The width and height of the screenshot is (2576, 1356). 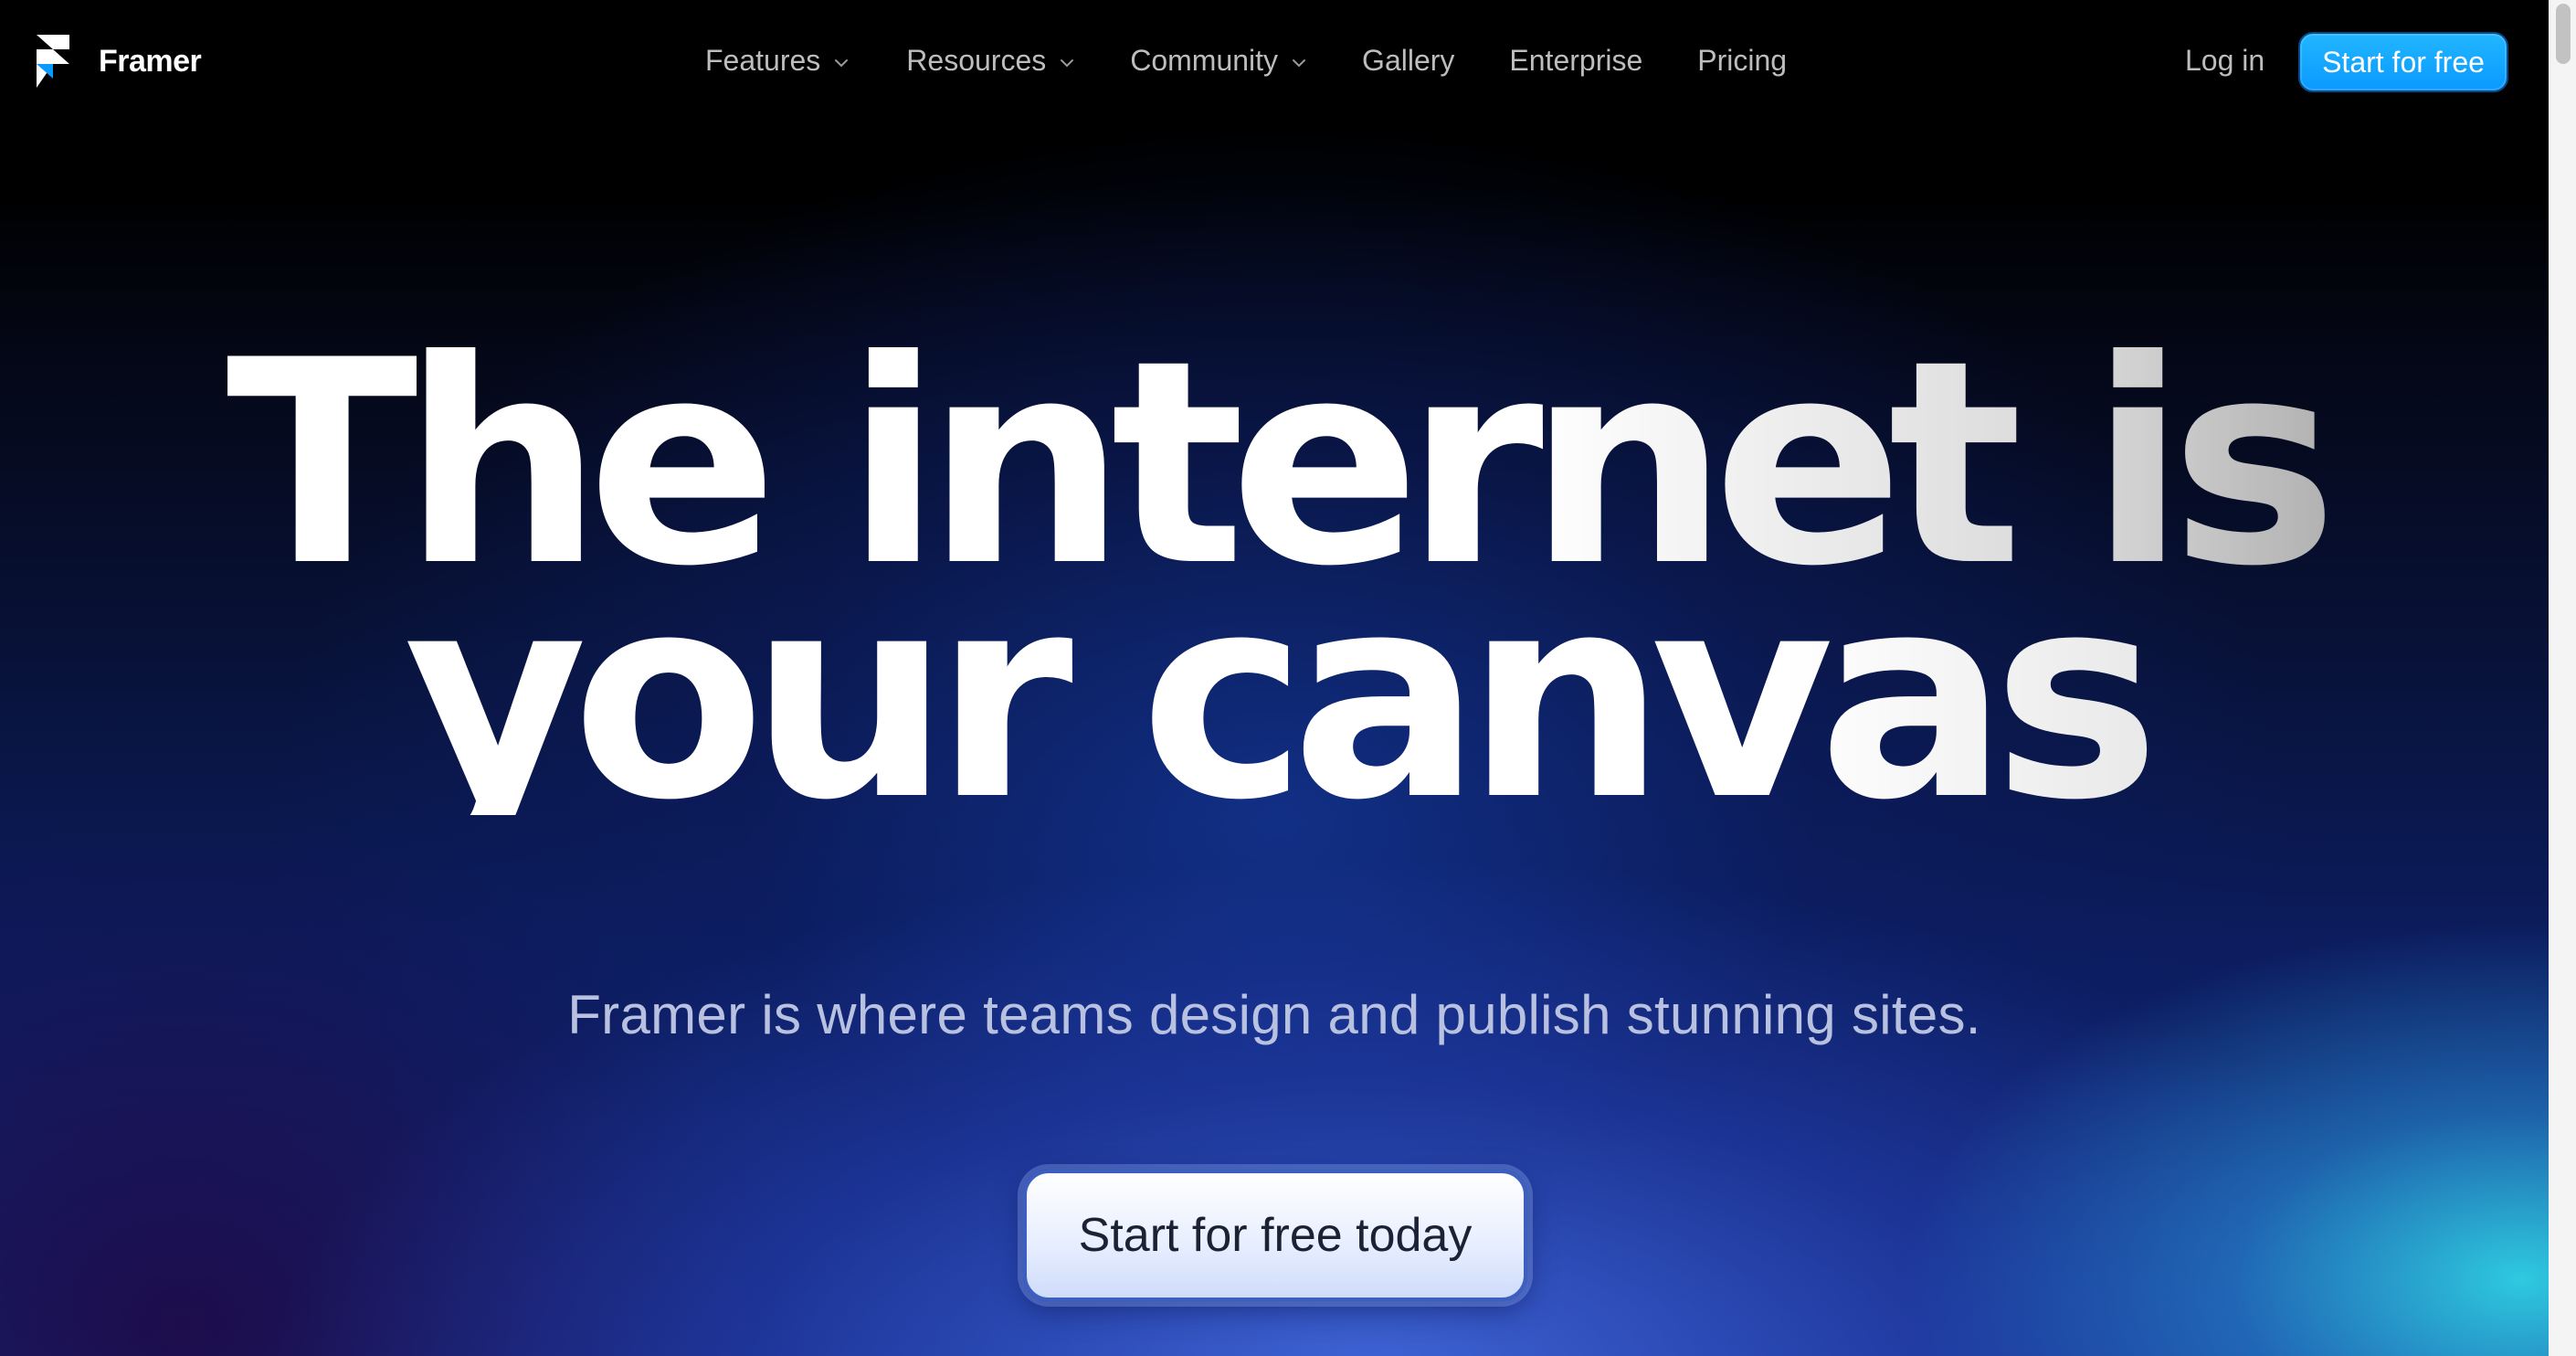 I want to click on nav-enterprise: Enterprise, so click(x=1575, y=61).